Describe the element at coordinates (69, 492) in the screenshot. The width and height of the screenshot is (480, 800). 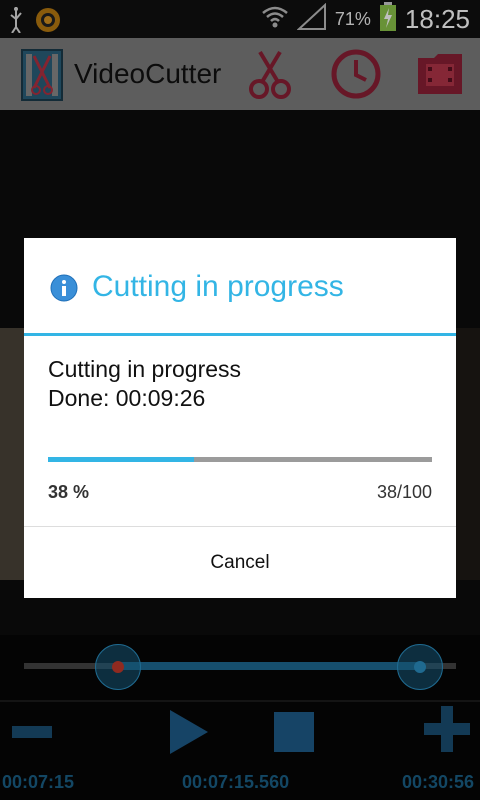
I see `progress-percent: 38 %` at that location.